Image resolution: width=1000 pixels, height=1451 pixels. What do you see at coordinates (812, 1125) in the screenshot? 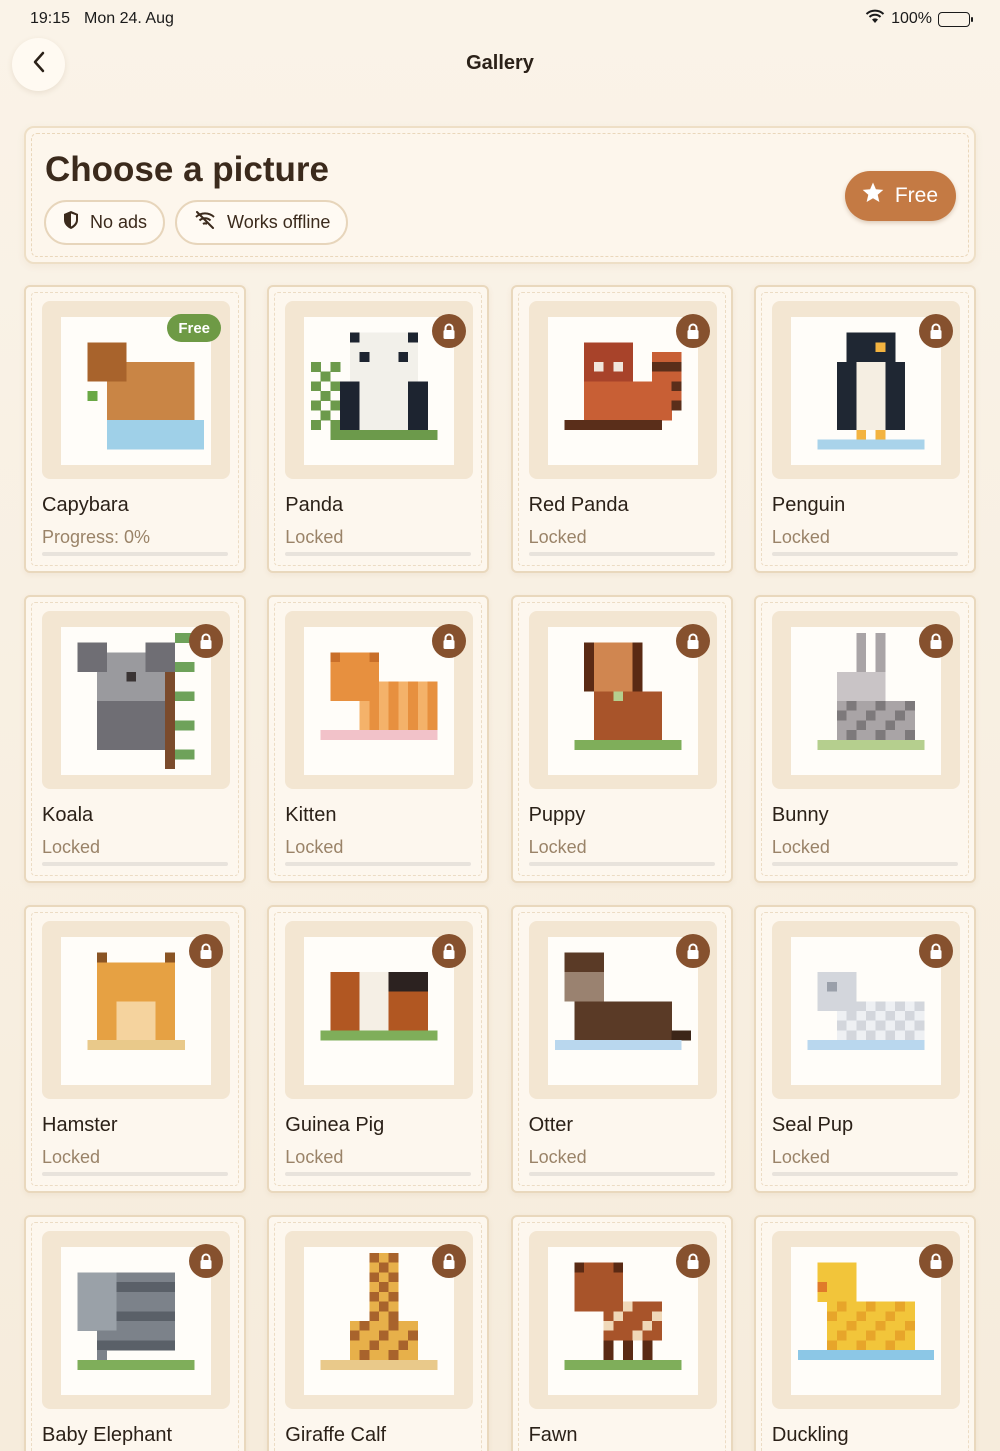
I see `card-title: Seal Pup` at bounding box center [812, 1125].